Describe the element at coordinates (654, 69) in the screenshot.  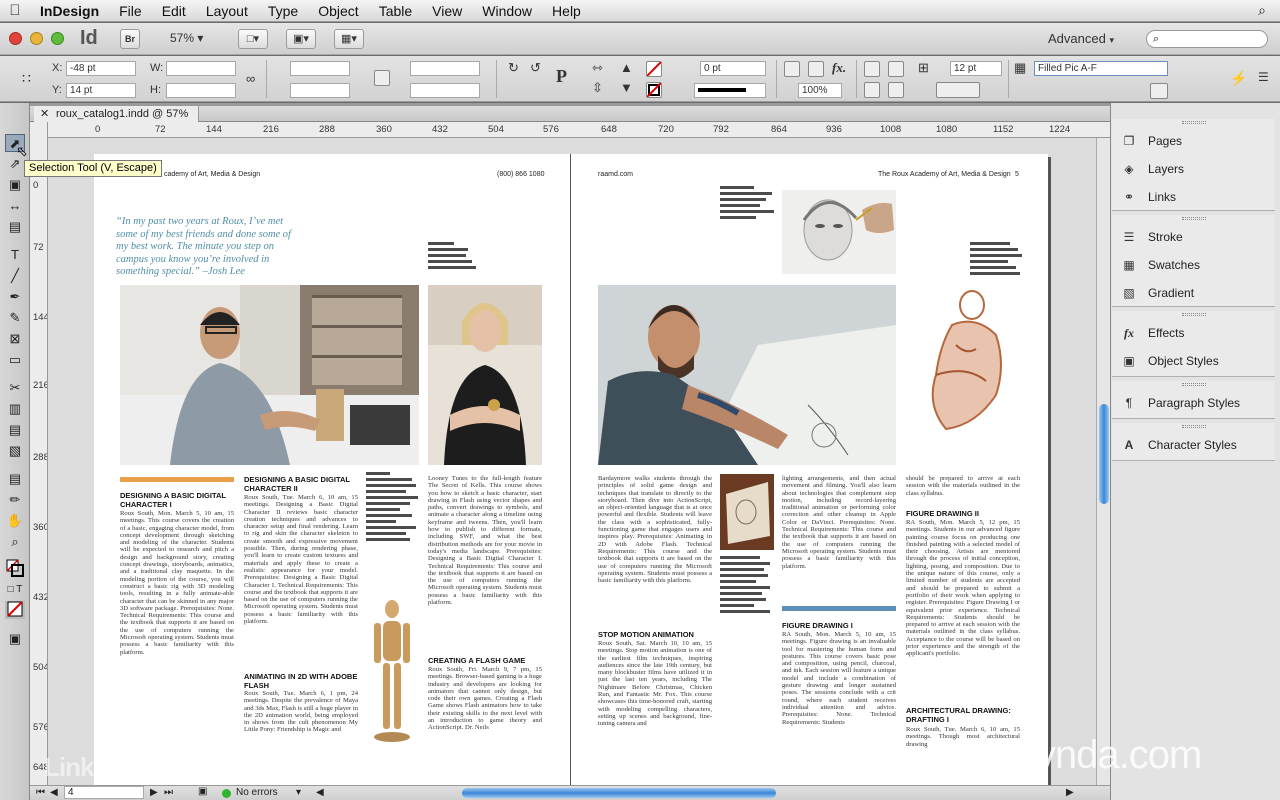
I see `fill-swatch-icon` at that location.